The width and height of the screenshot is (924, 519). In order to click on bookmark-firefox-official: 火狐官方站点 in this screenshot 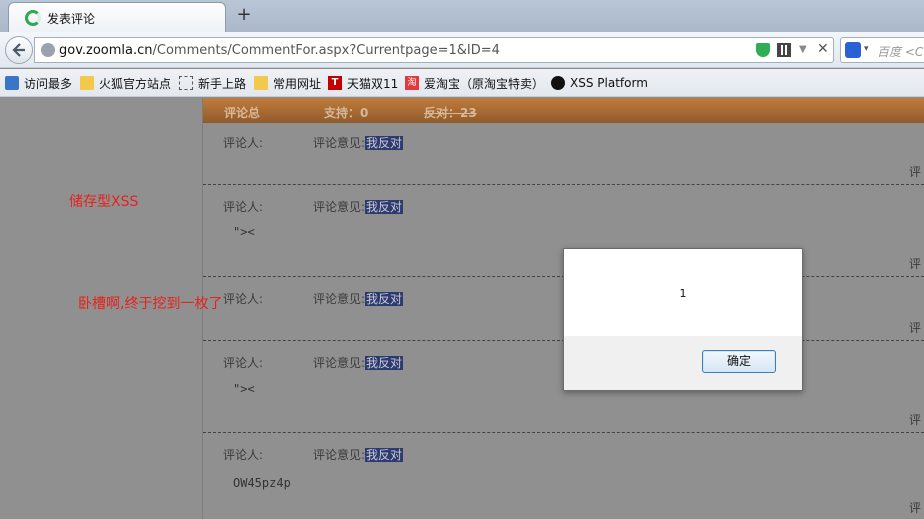, I will do `click(125, 83)`.